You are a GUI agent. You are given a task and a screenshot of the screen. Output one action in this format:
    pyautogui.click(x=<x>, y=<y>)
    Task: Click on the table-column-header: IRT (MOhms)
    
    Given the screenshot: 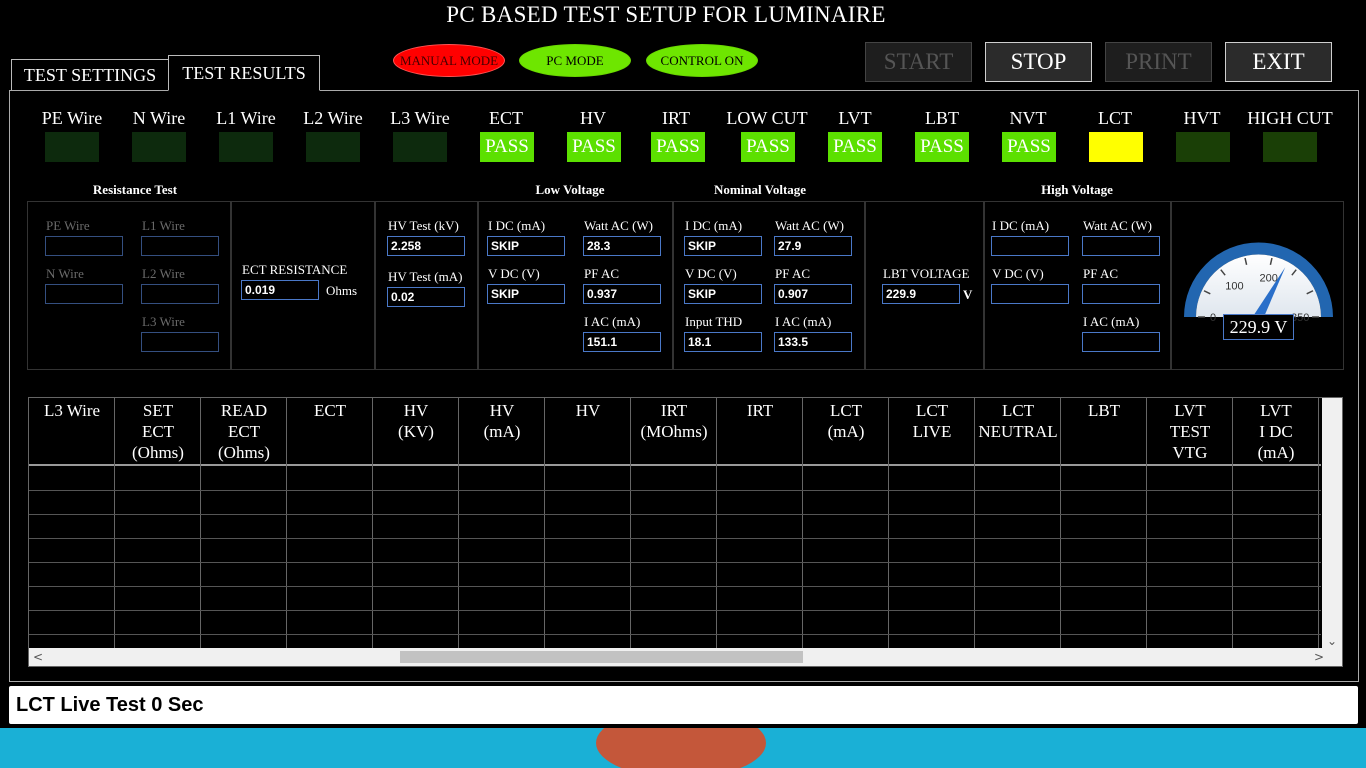 What is the action you would take?
    pyautogui.click(x=674, y=421)
    